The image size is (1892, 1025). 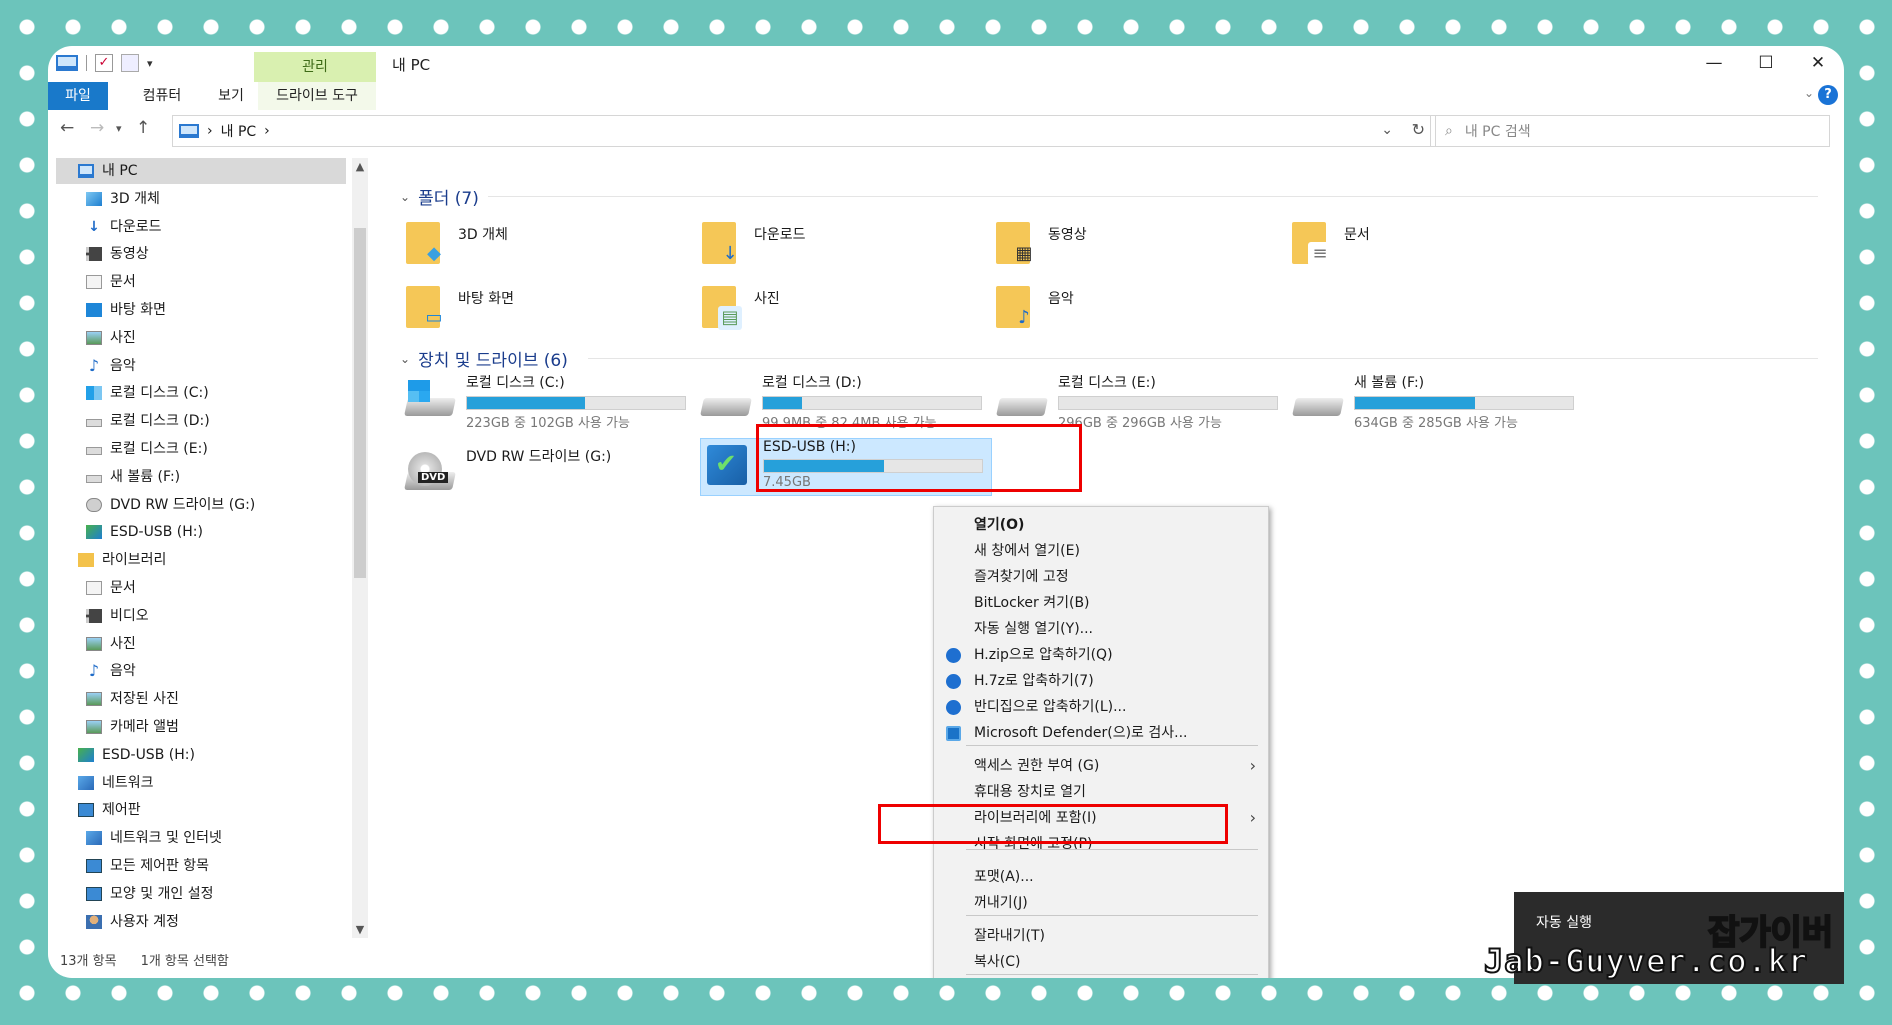 I want to click on back-arrow-icon: ←, so click(x=67, y=128).